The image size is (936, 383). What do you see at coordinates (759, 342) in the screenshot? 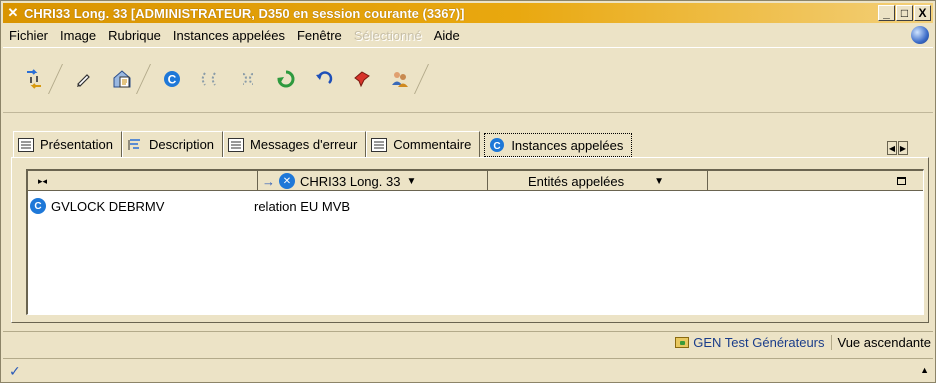
I see `gen-status-label: GEN Test Générateurs` at bounding box center [759, 342].